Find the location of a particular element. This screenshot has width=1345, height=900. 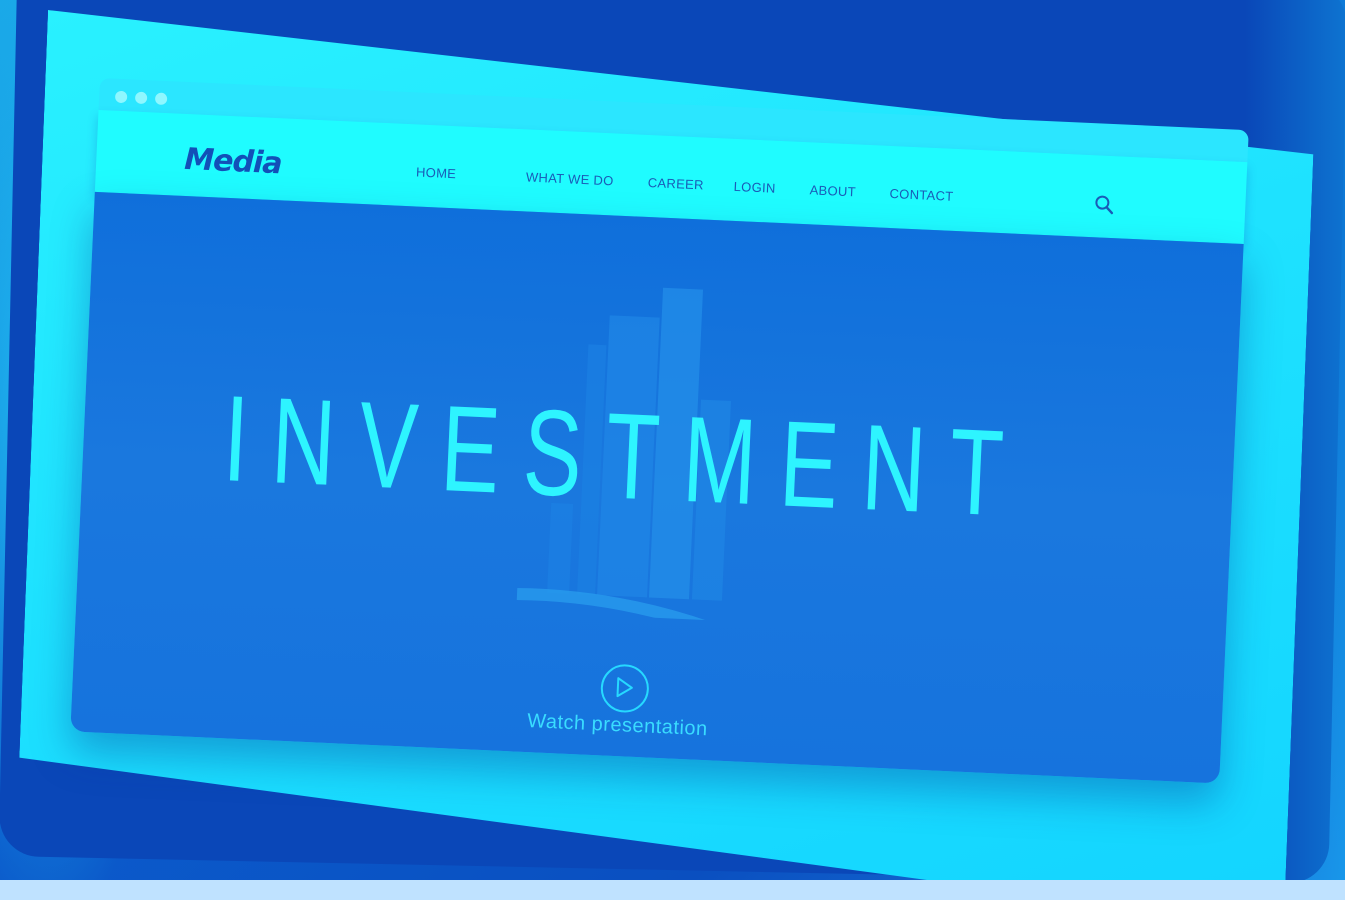

nav-item-home: HOME is located at coordinates (436, 172).